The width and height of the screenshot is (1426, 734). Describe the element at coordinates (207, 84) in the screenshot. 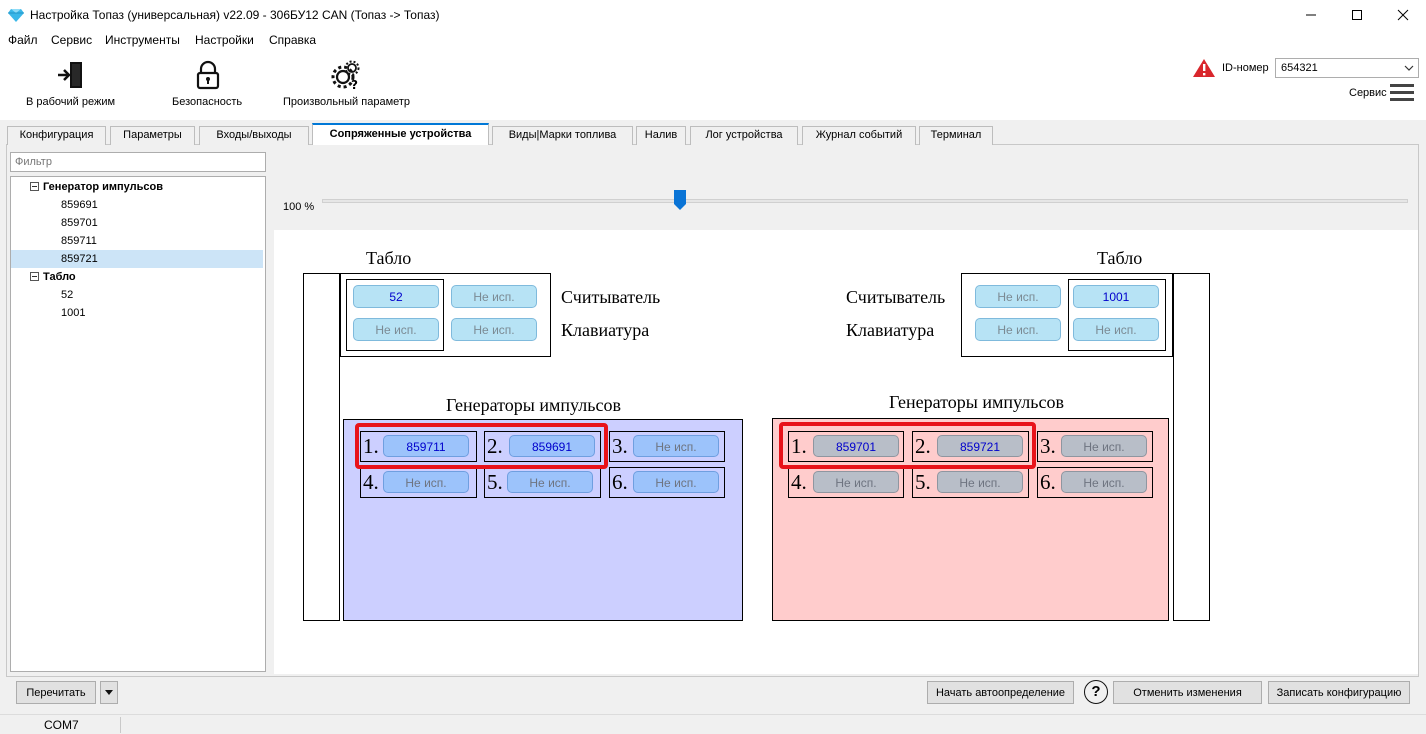

I see `security-button: Безопасность` at that location.